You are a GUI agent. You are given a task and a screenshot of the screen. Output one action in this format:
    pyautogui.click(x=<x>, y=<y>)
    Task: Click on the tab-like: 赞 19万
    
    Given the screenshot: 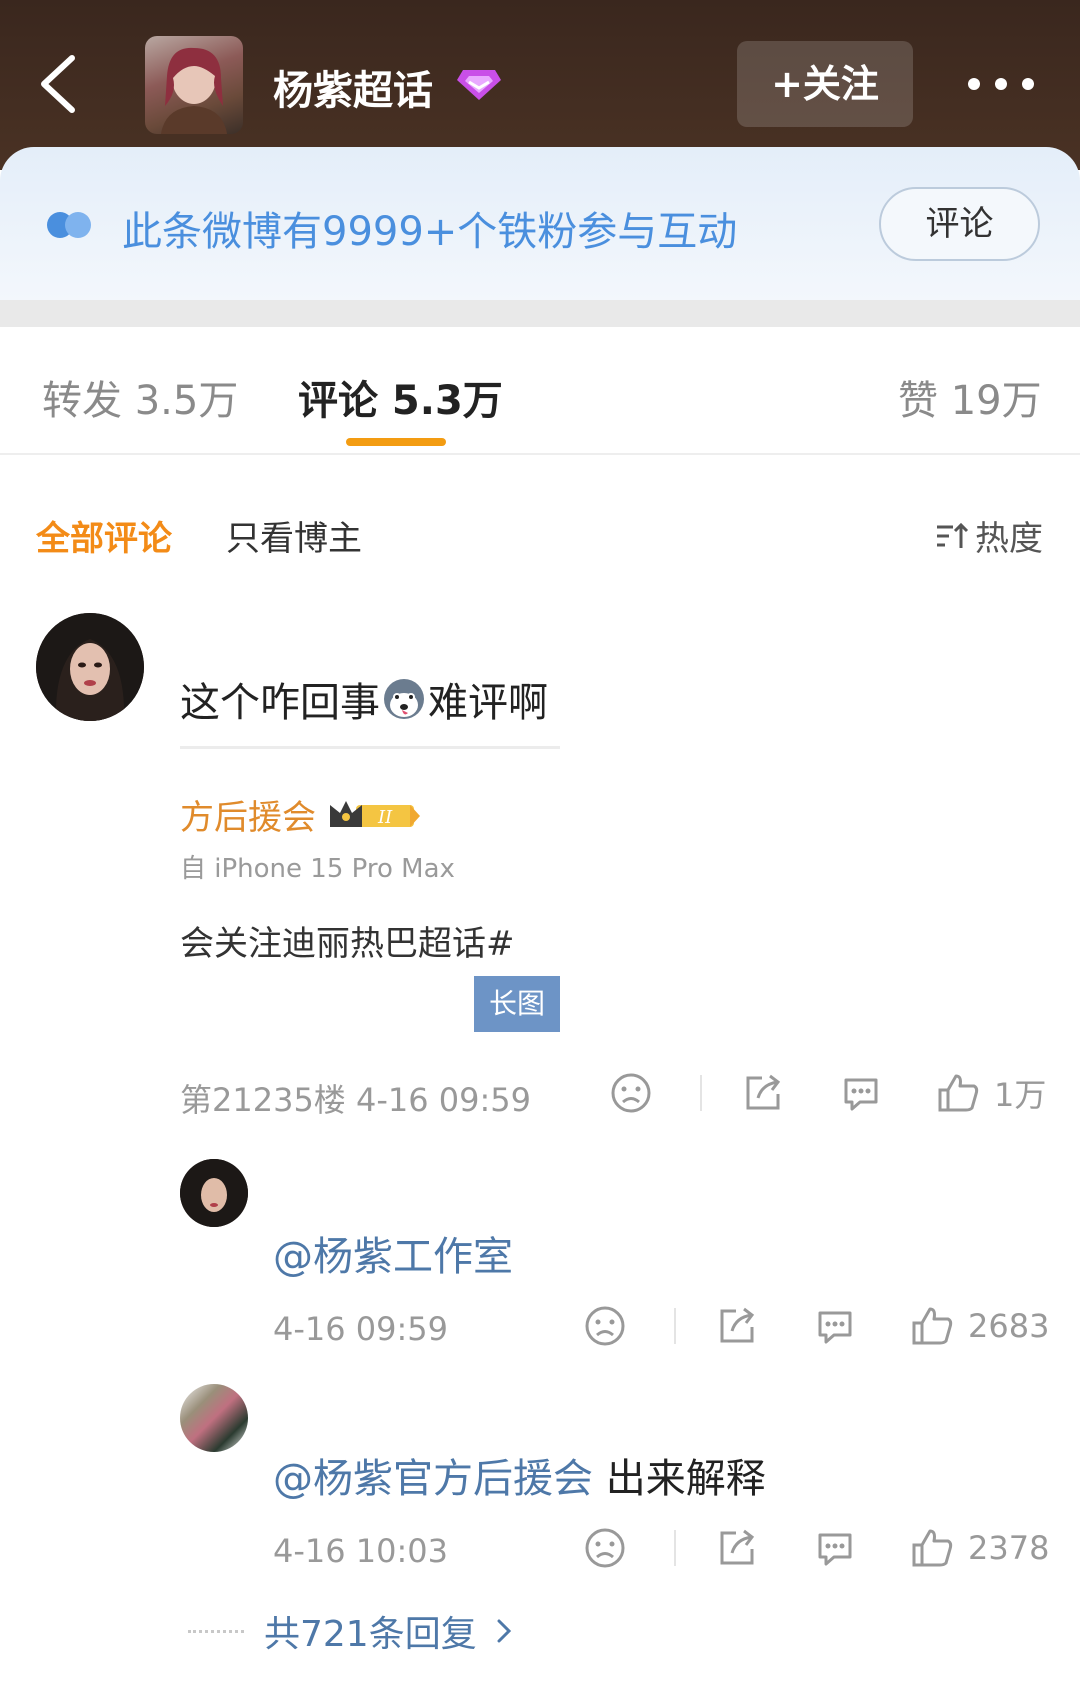 What is the action you would take?
    pyautogui.click(x=970, y=397)
    